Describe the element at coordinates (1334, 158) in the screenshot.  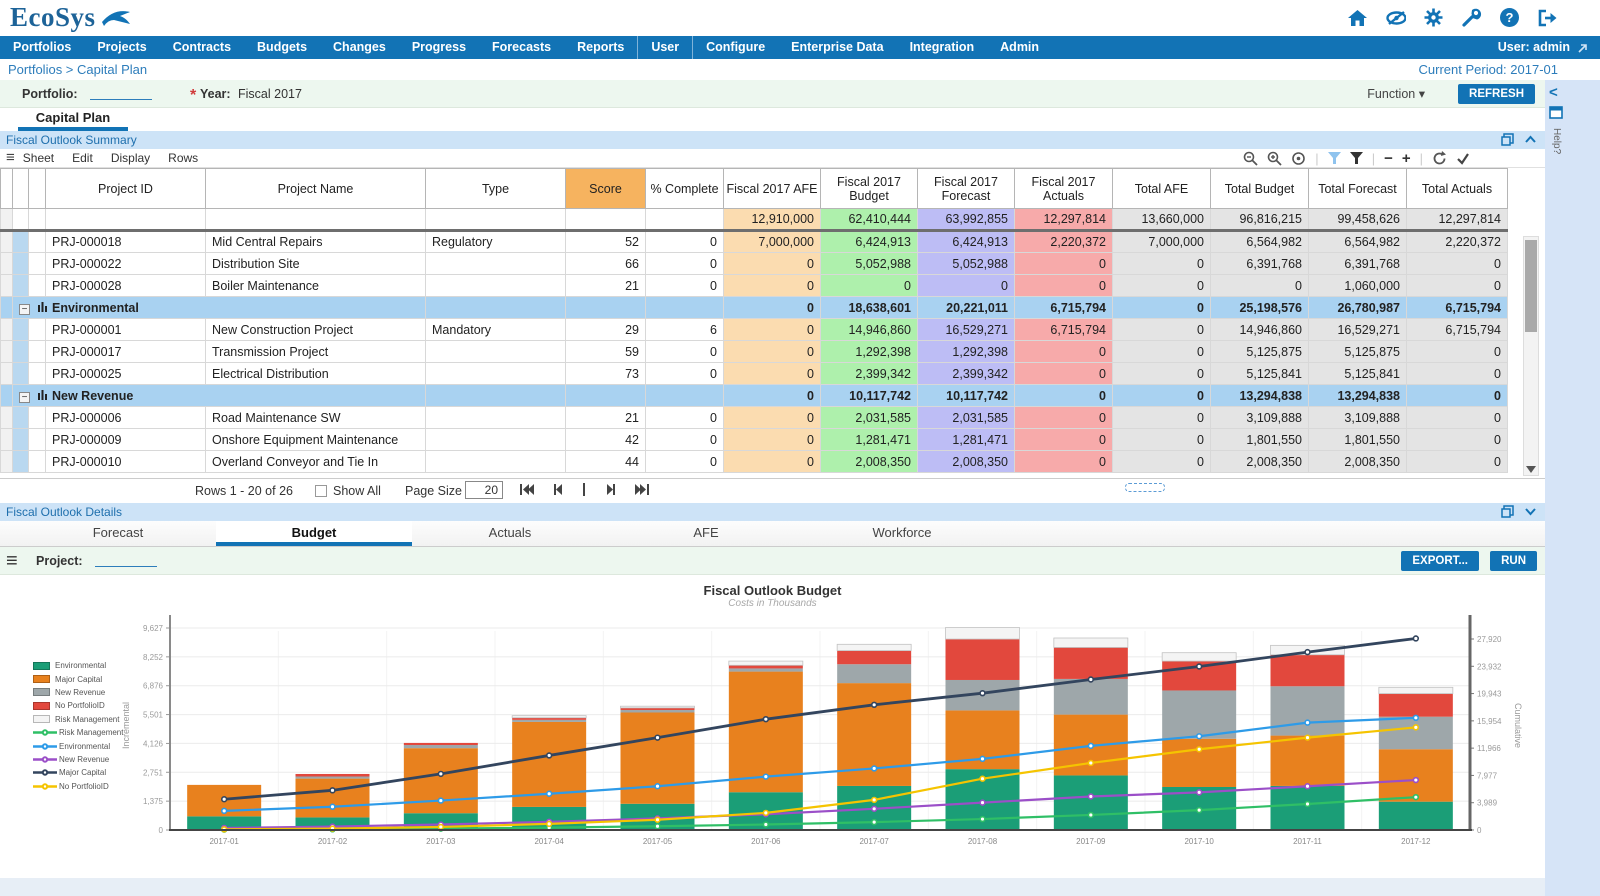
I see `filter-active-icon` at that location.